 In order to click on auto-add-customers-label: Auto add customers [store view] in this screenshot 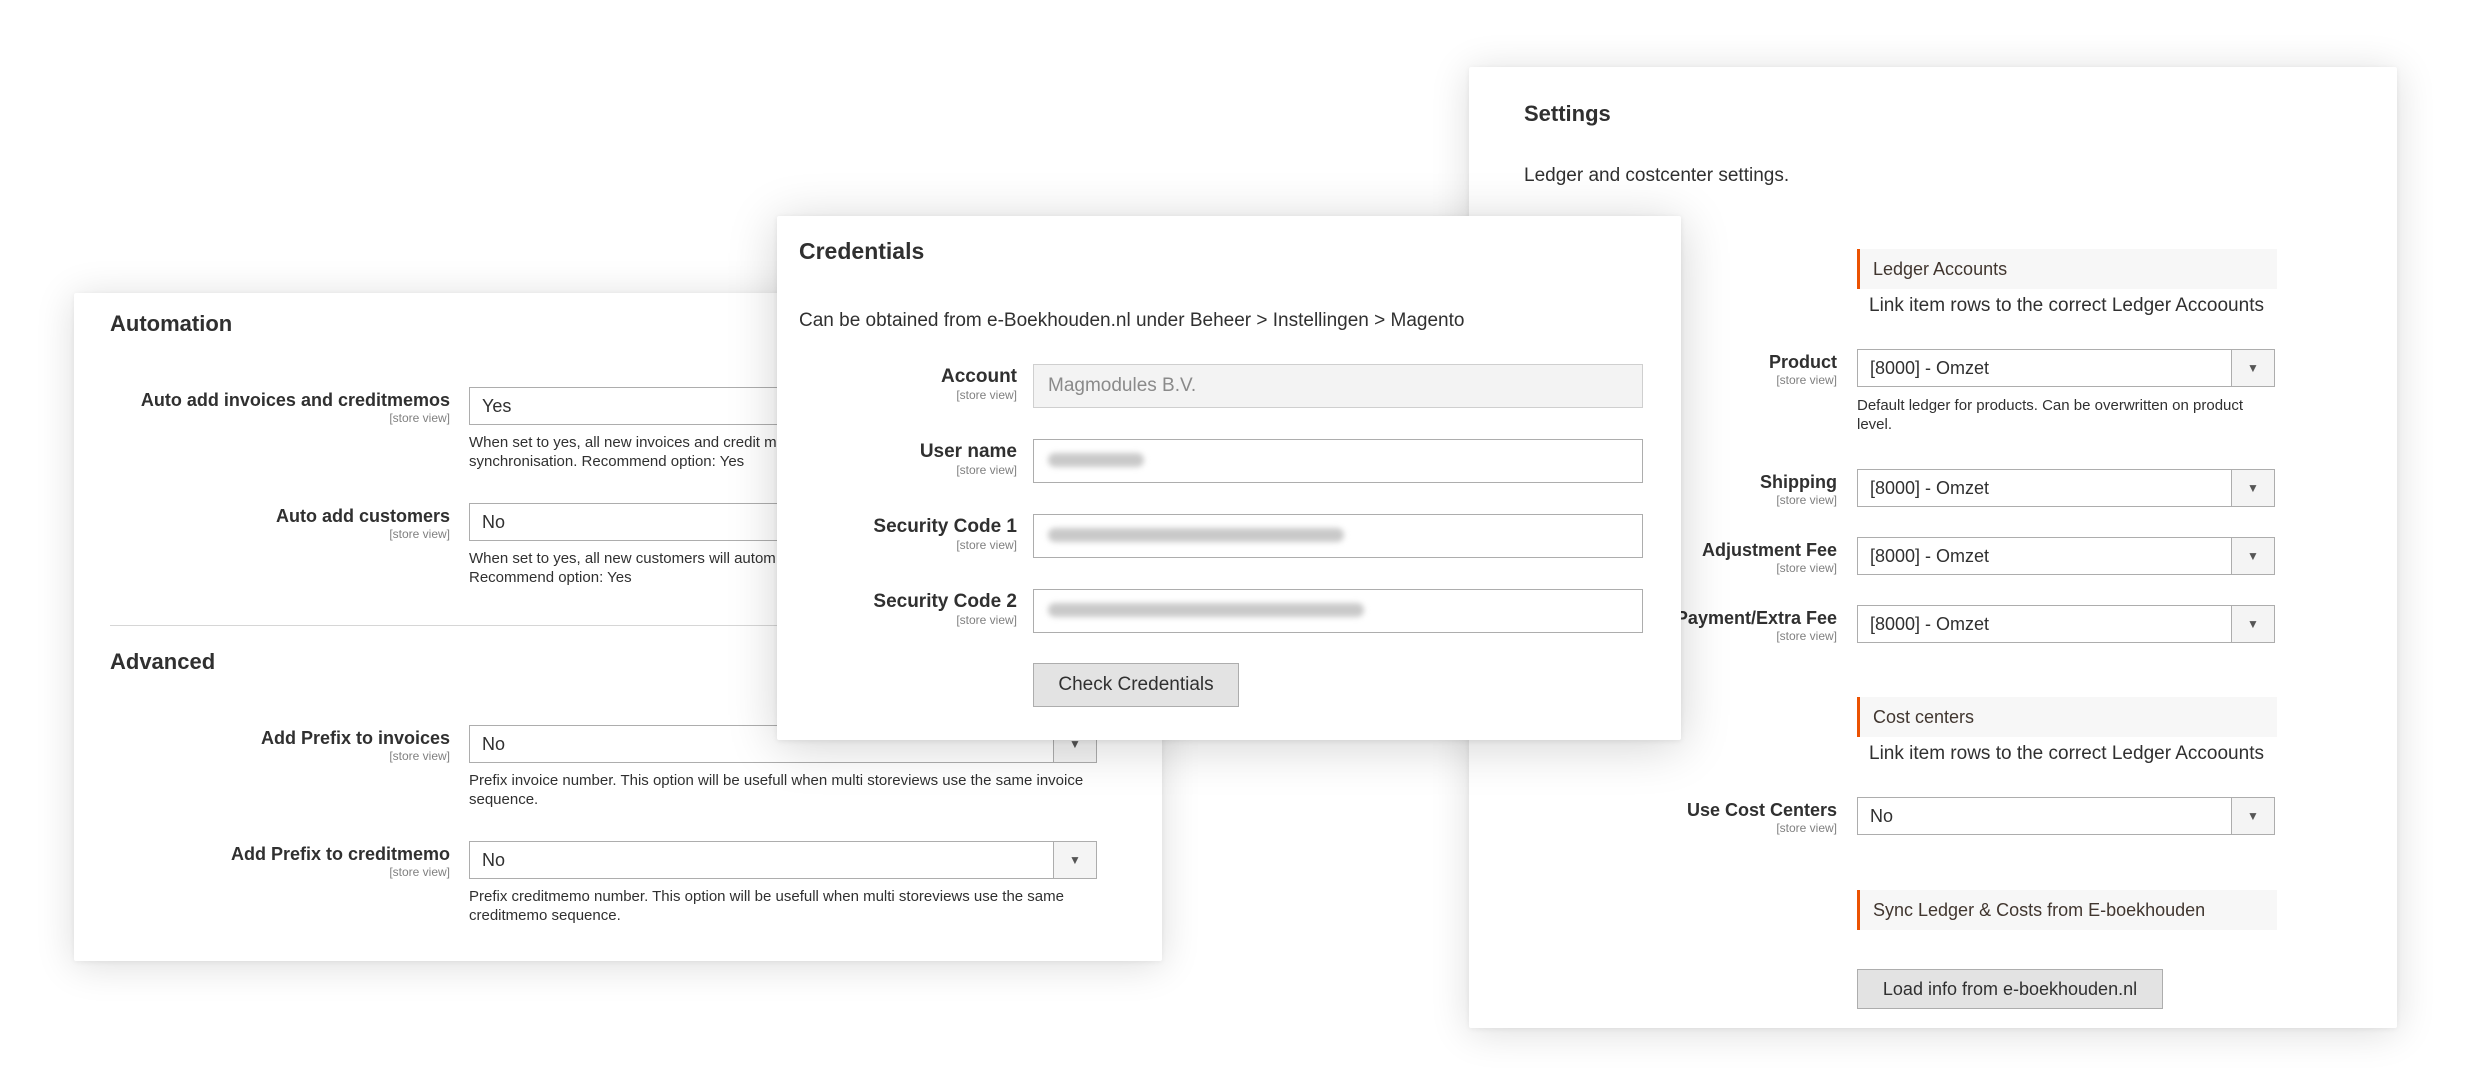, I will do `click(362, 523)`.